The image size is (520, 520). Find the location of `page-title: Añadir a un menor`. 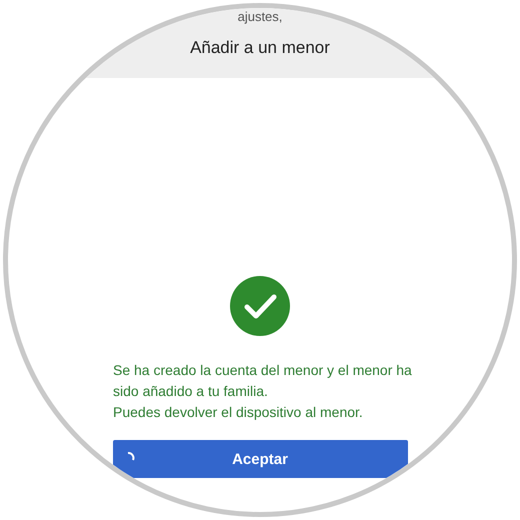

page-title: Añadir a un menor is located at coordinates (260, 48).